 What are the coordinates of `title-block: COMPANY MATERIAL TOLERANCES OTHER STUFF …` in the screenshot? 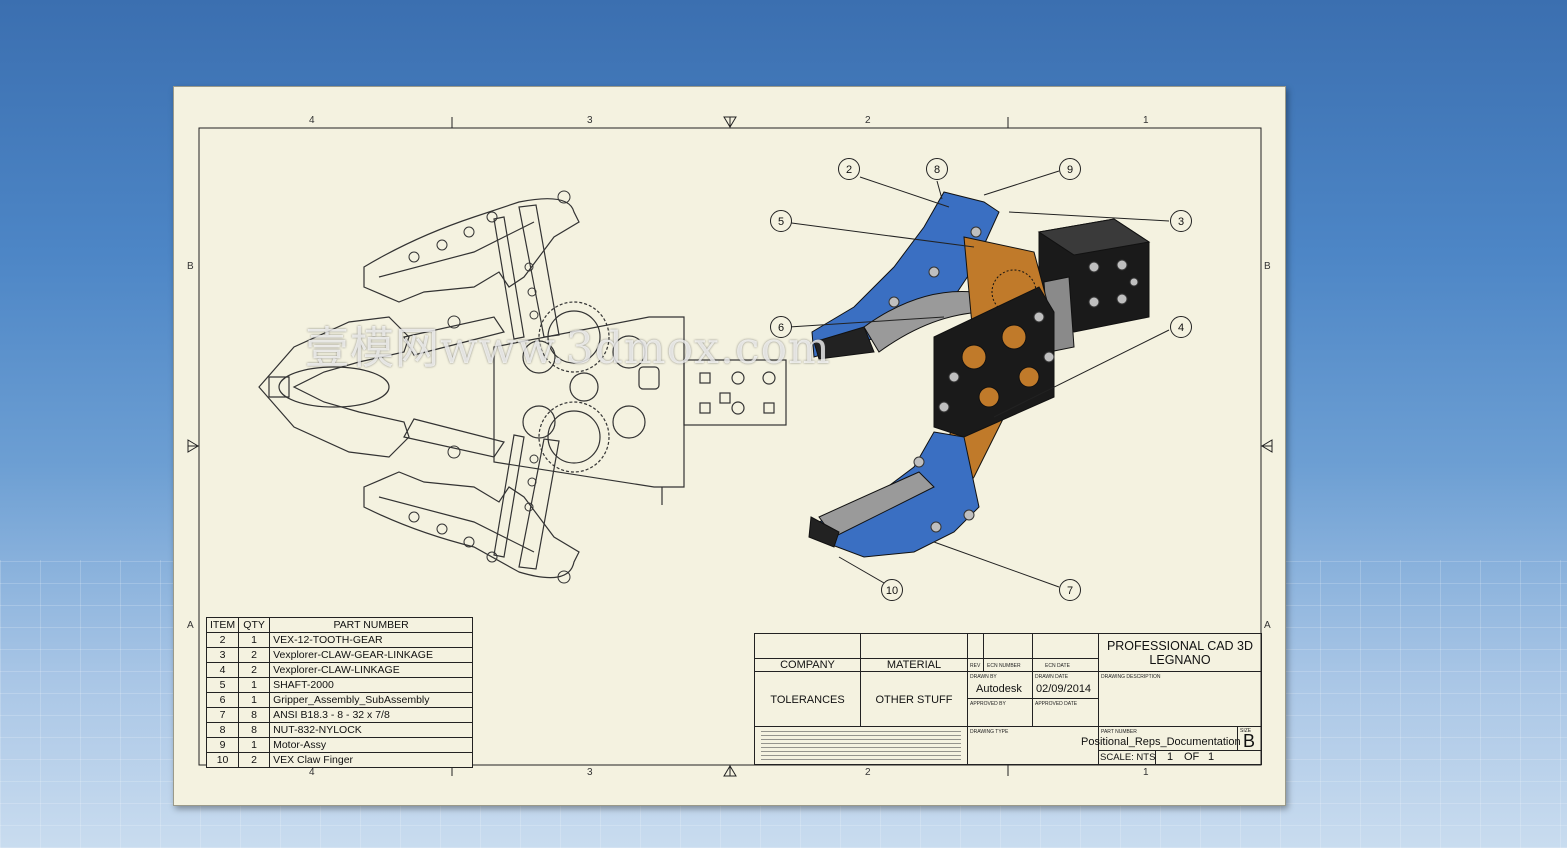 It's located at (1008, 699).